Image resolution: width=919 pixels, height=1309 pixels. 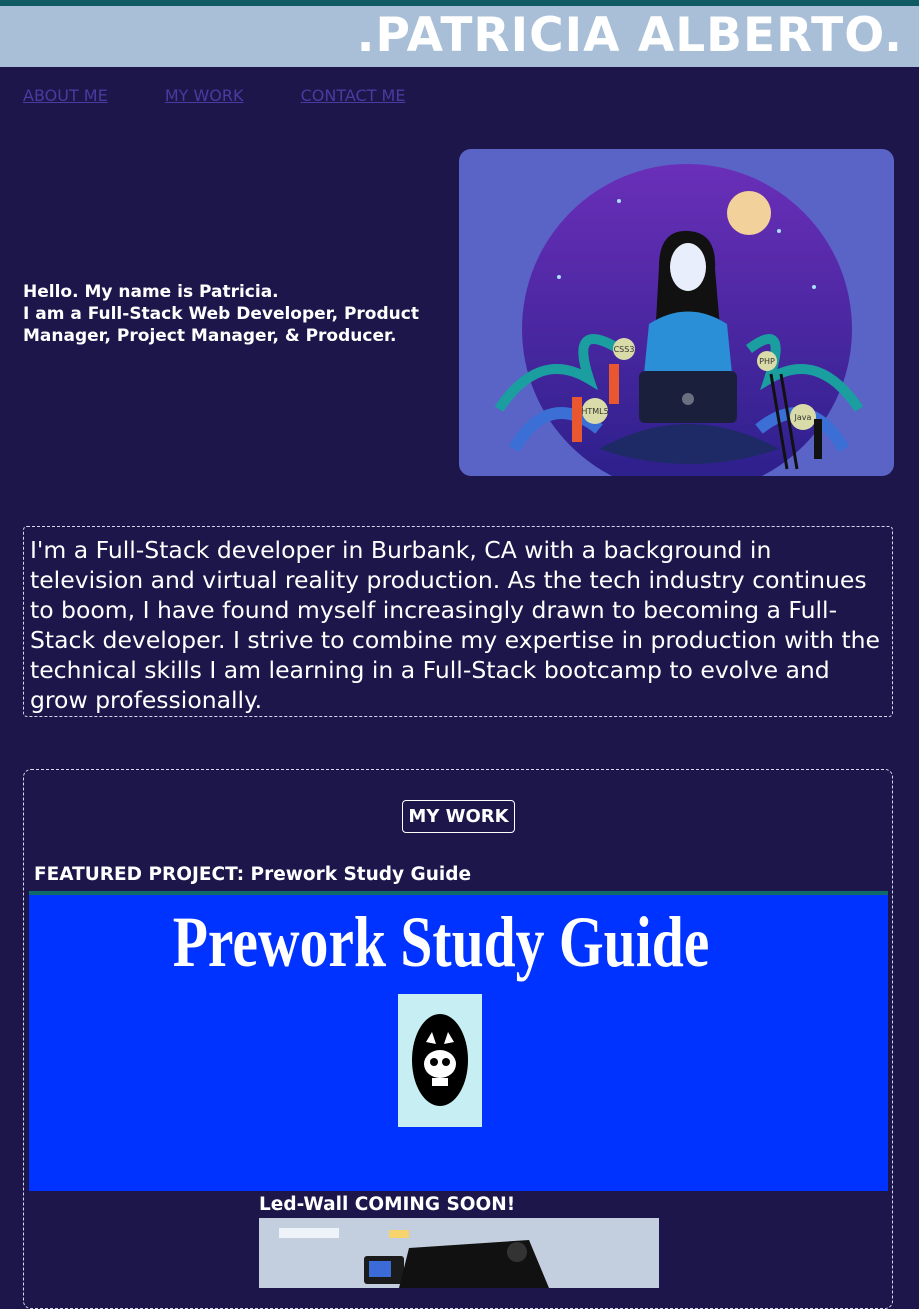 I want to click on camera-icon, so click(x=459, y=1253).